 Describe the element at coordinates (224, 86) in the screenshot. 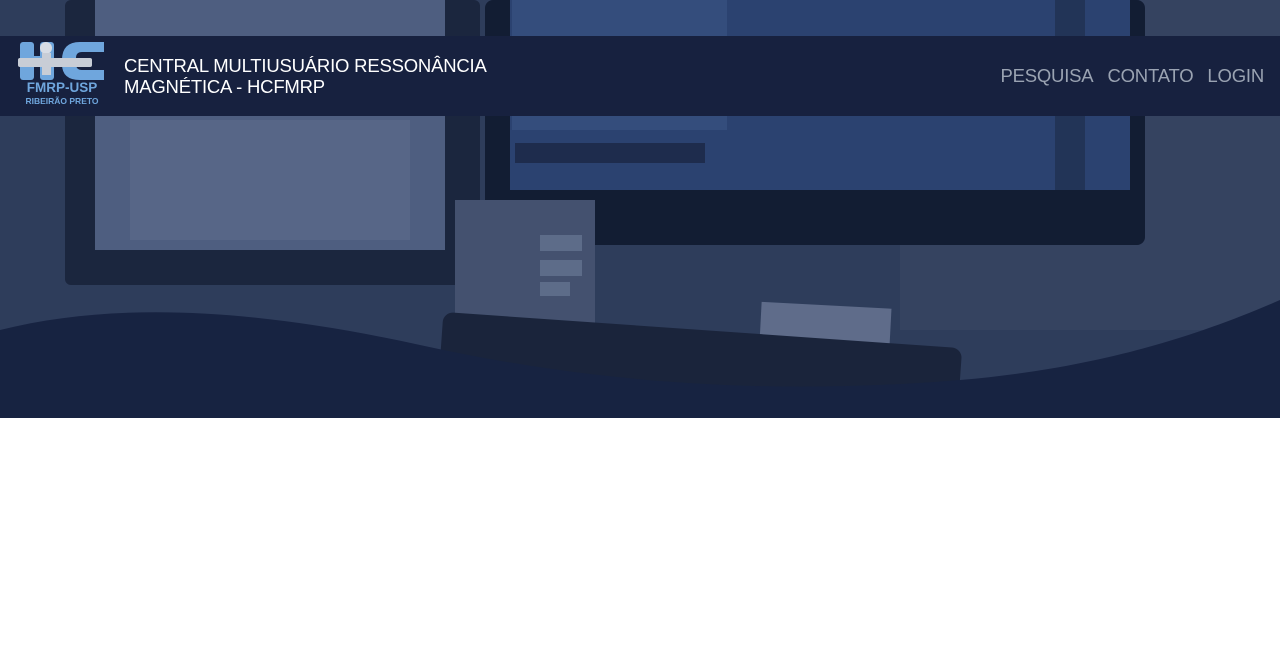

I see `site-title-line2: MAGNÉTICA - HCFMRP` at that location.